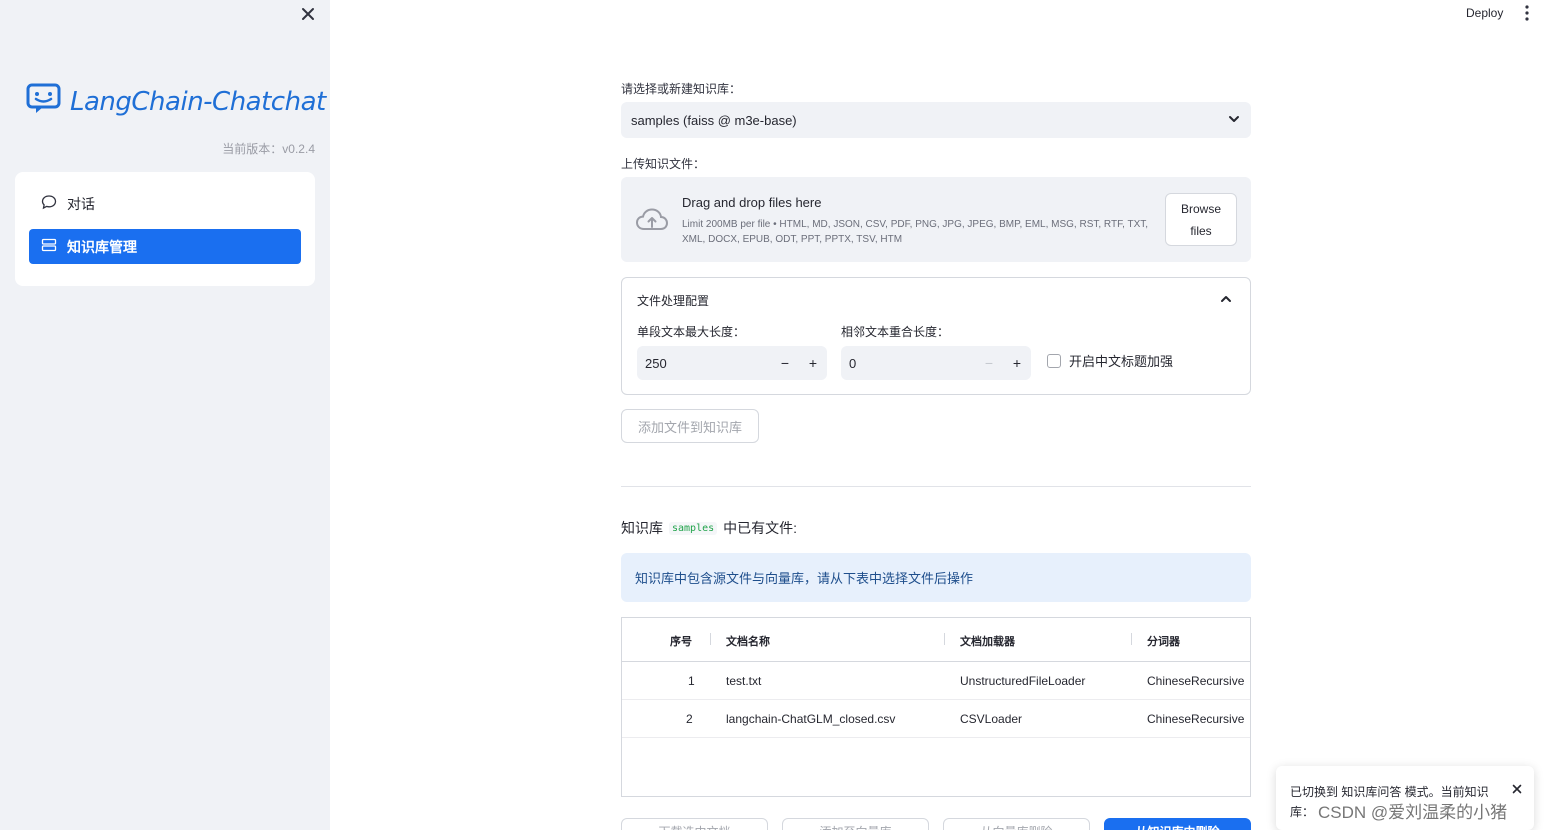  I want to click on sidebar-item-chat: 对话, so click(165, 203).